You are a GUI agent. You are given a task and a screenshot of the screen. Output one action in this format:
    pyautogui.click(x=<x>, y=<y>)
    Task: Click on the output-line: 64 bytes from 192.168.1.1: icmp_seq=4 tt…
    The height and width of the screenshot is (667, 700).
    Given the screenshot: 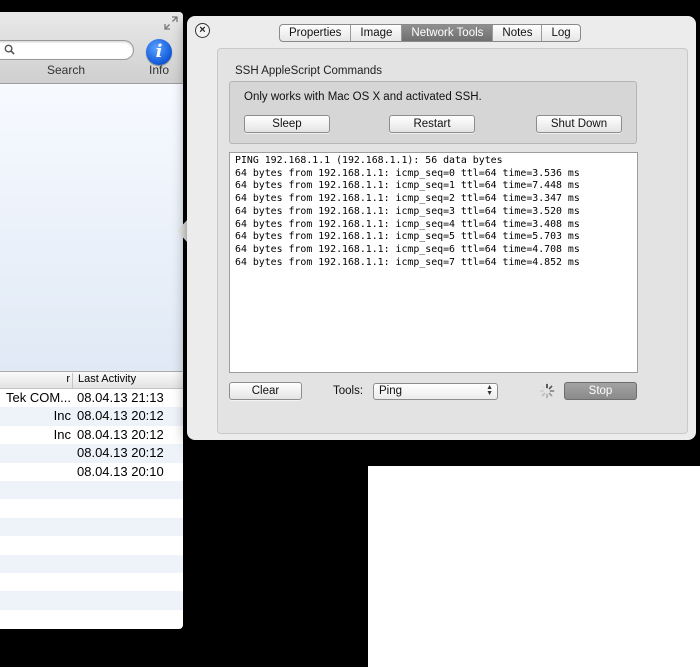 What is the action you would take?
    pyautogui.click(x=407, y=224)
    